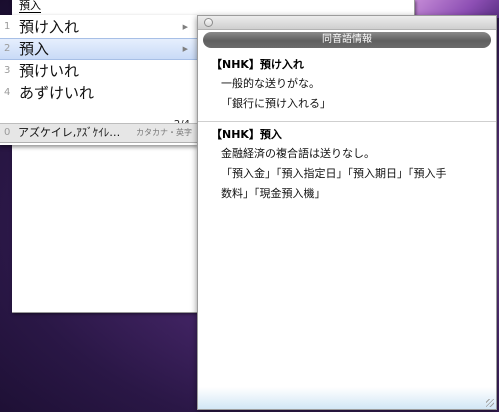  Describe the element at coordinates (298, 153) in the screenshot. I see `entry-line: 金融経済の複合語は送りなし。` at that location.